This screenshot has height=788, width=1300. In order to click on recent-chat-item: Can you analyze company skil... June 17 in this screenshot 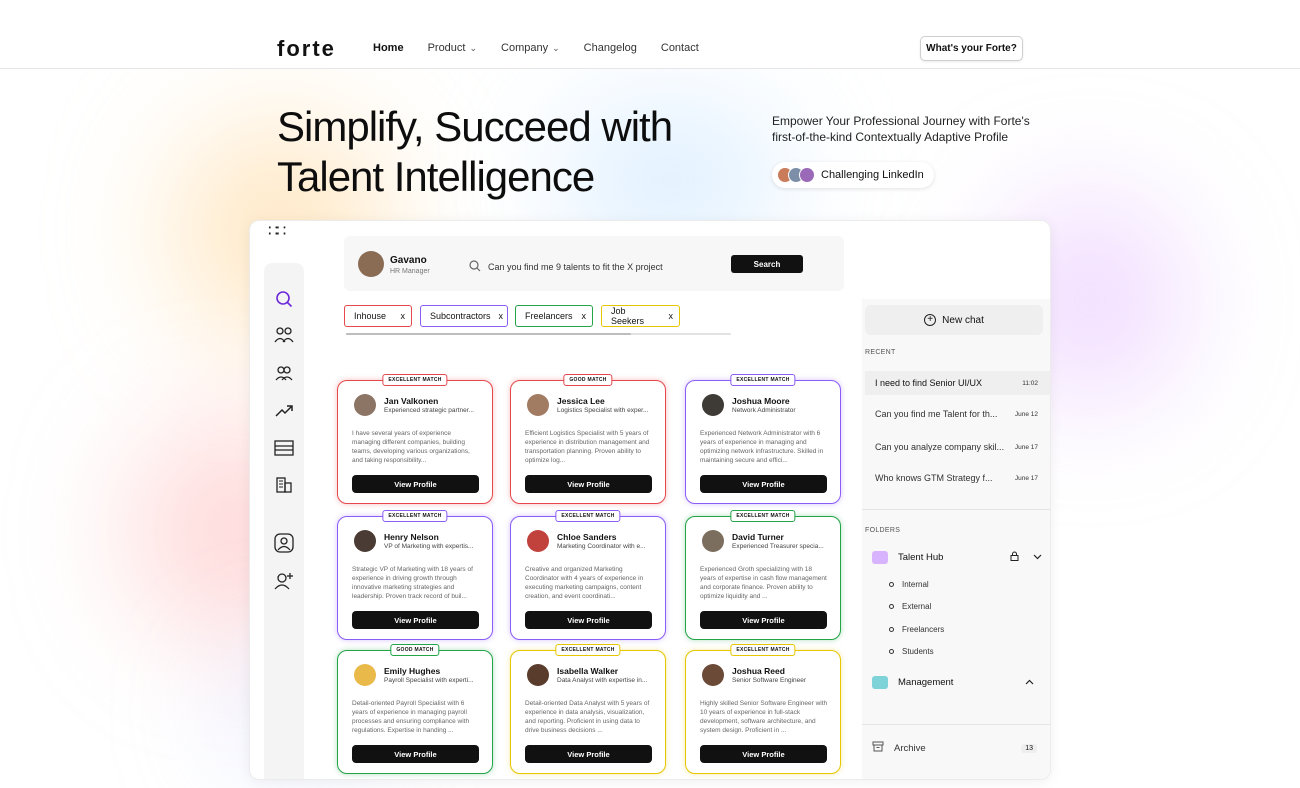, I will do `click(957, 447)`.